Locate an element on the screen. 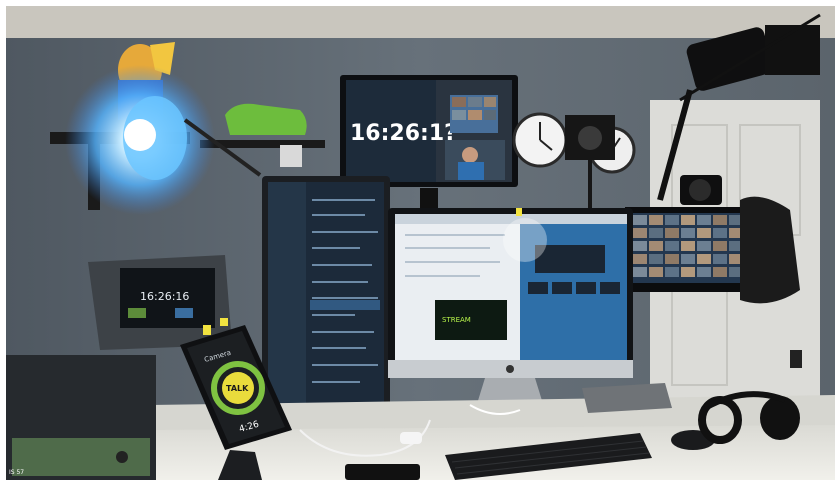 The height and width of the screenshot is (480, 835). selected-email is located at coordinates (345, 305).